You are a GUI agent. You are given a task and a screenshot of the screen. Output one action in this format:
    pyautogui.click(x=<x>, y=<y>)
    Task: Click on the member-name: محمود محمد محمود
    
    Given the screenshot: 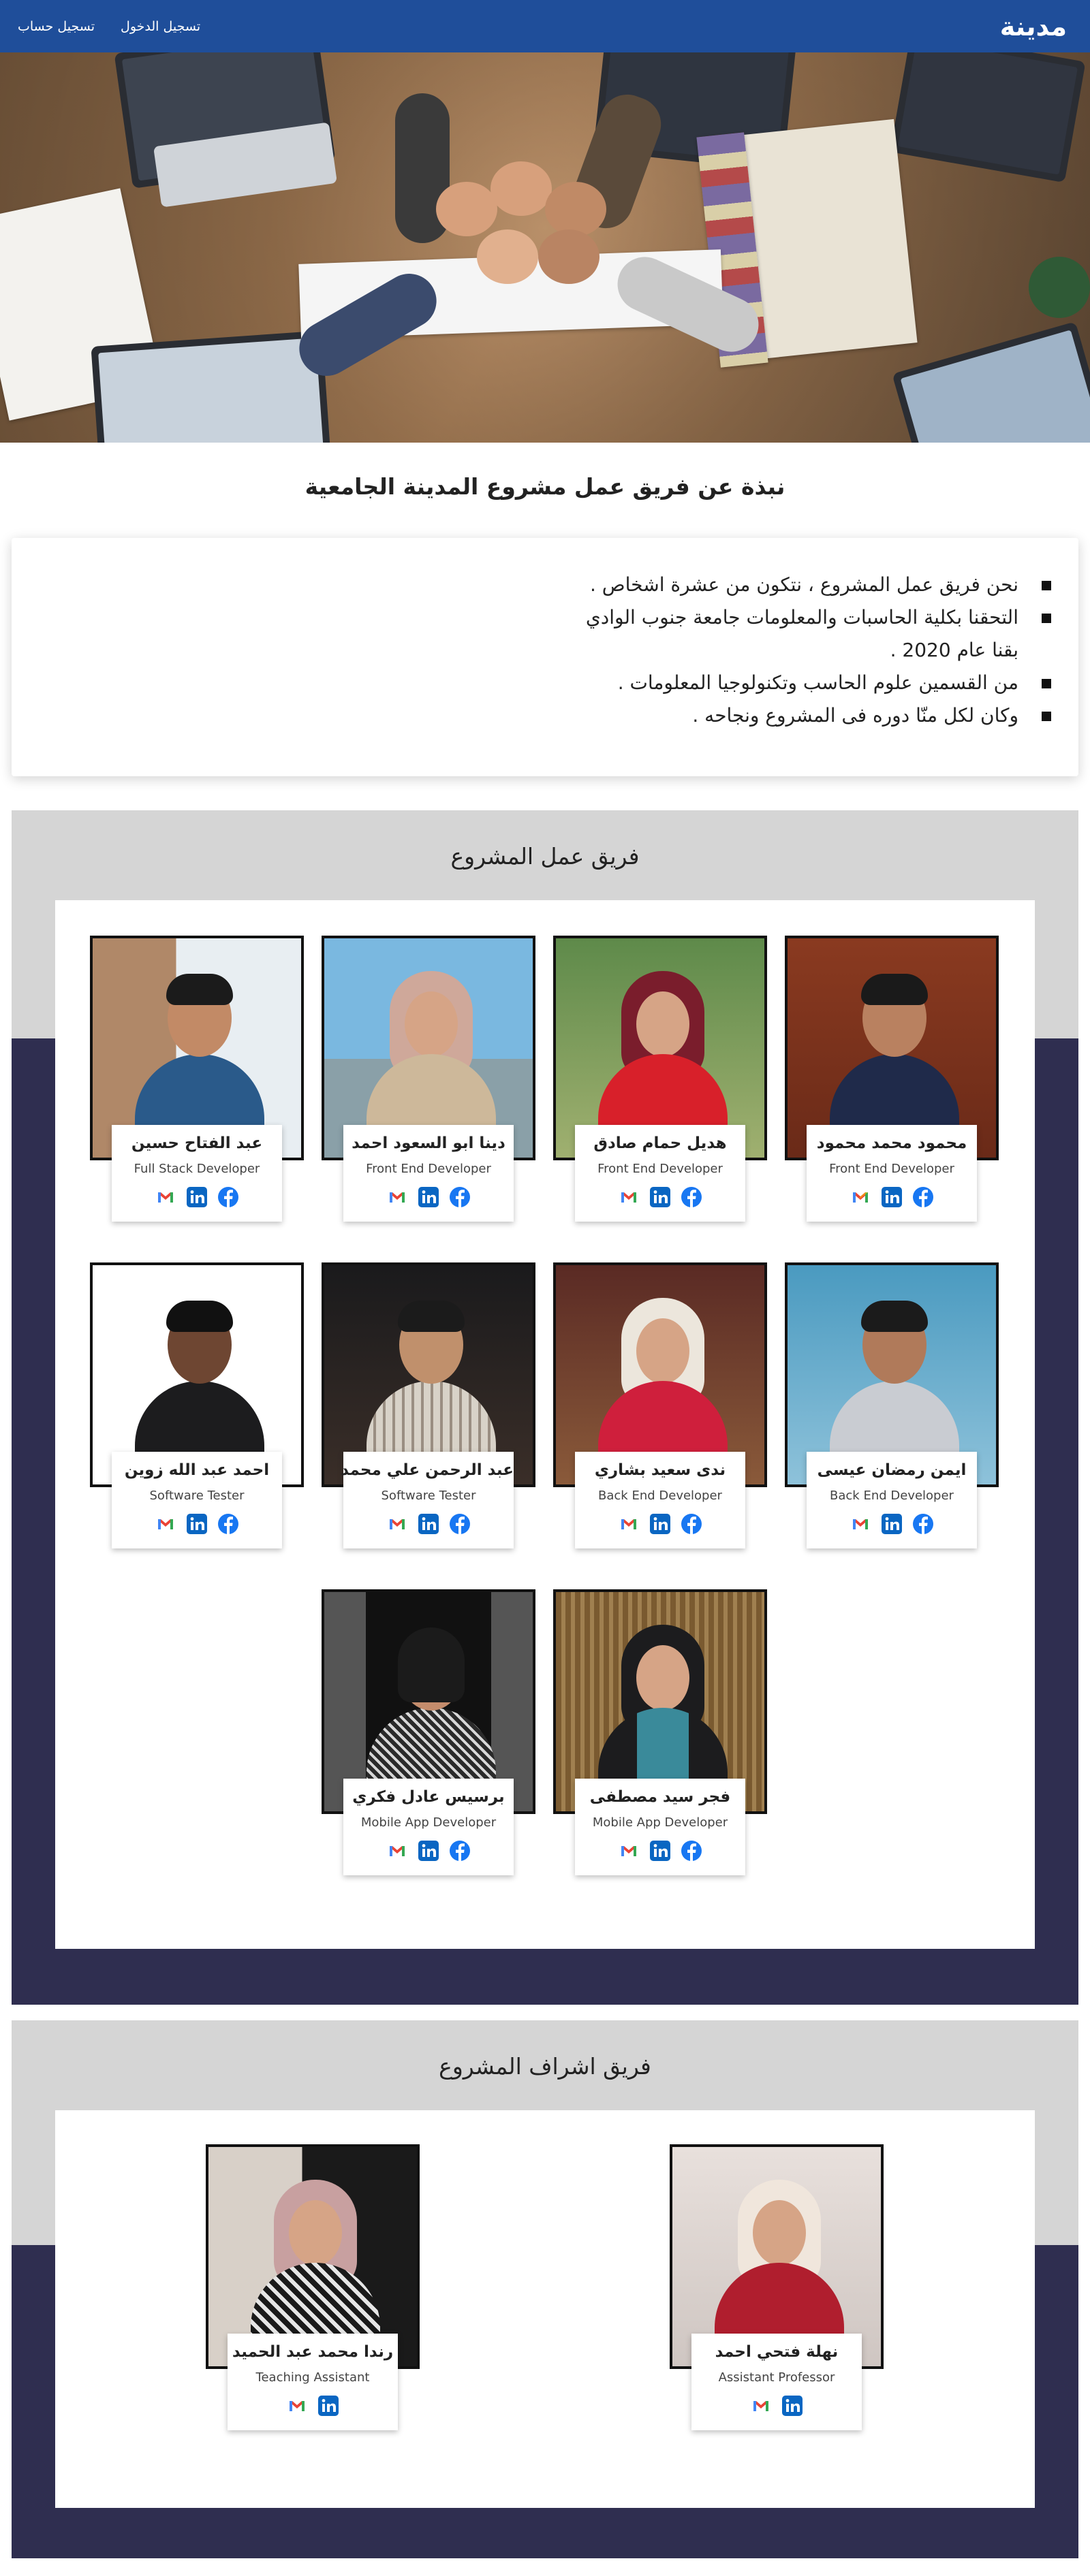 What is the action you would take?
    pyautogui.click(x=891, y=1143)
    